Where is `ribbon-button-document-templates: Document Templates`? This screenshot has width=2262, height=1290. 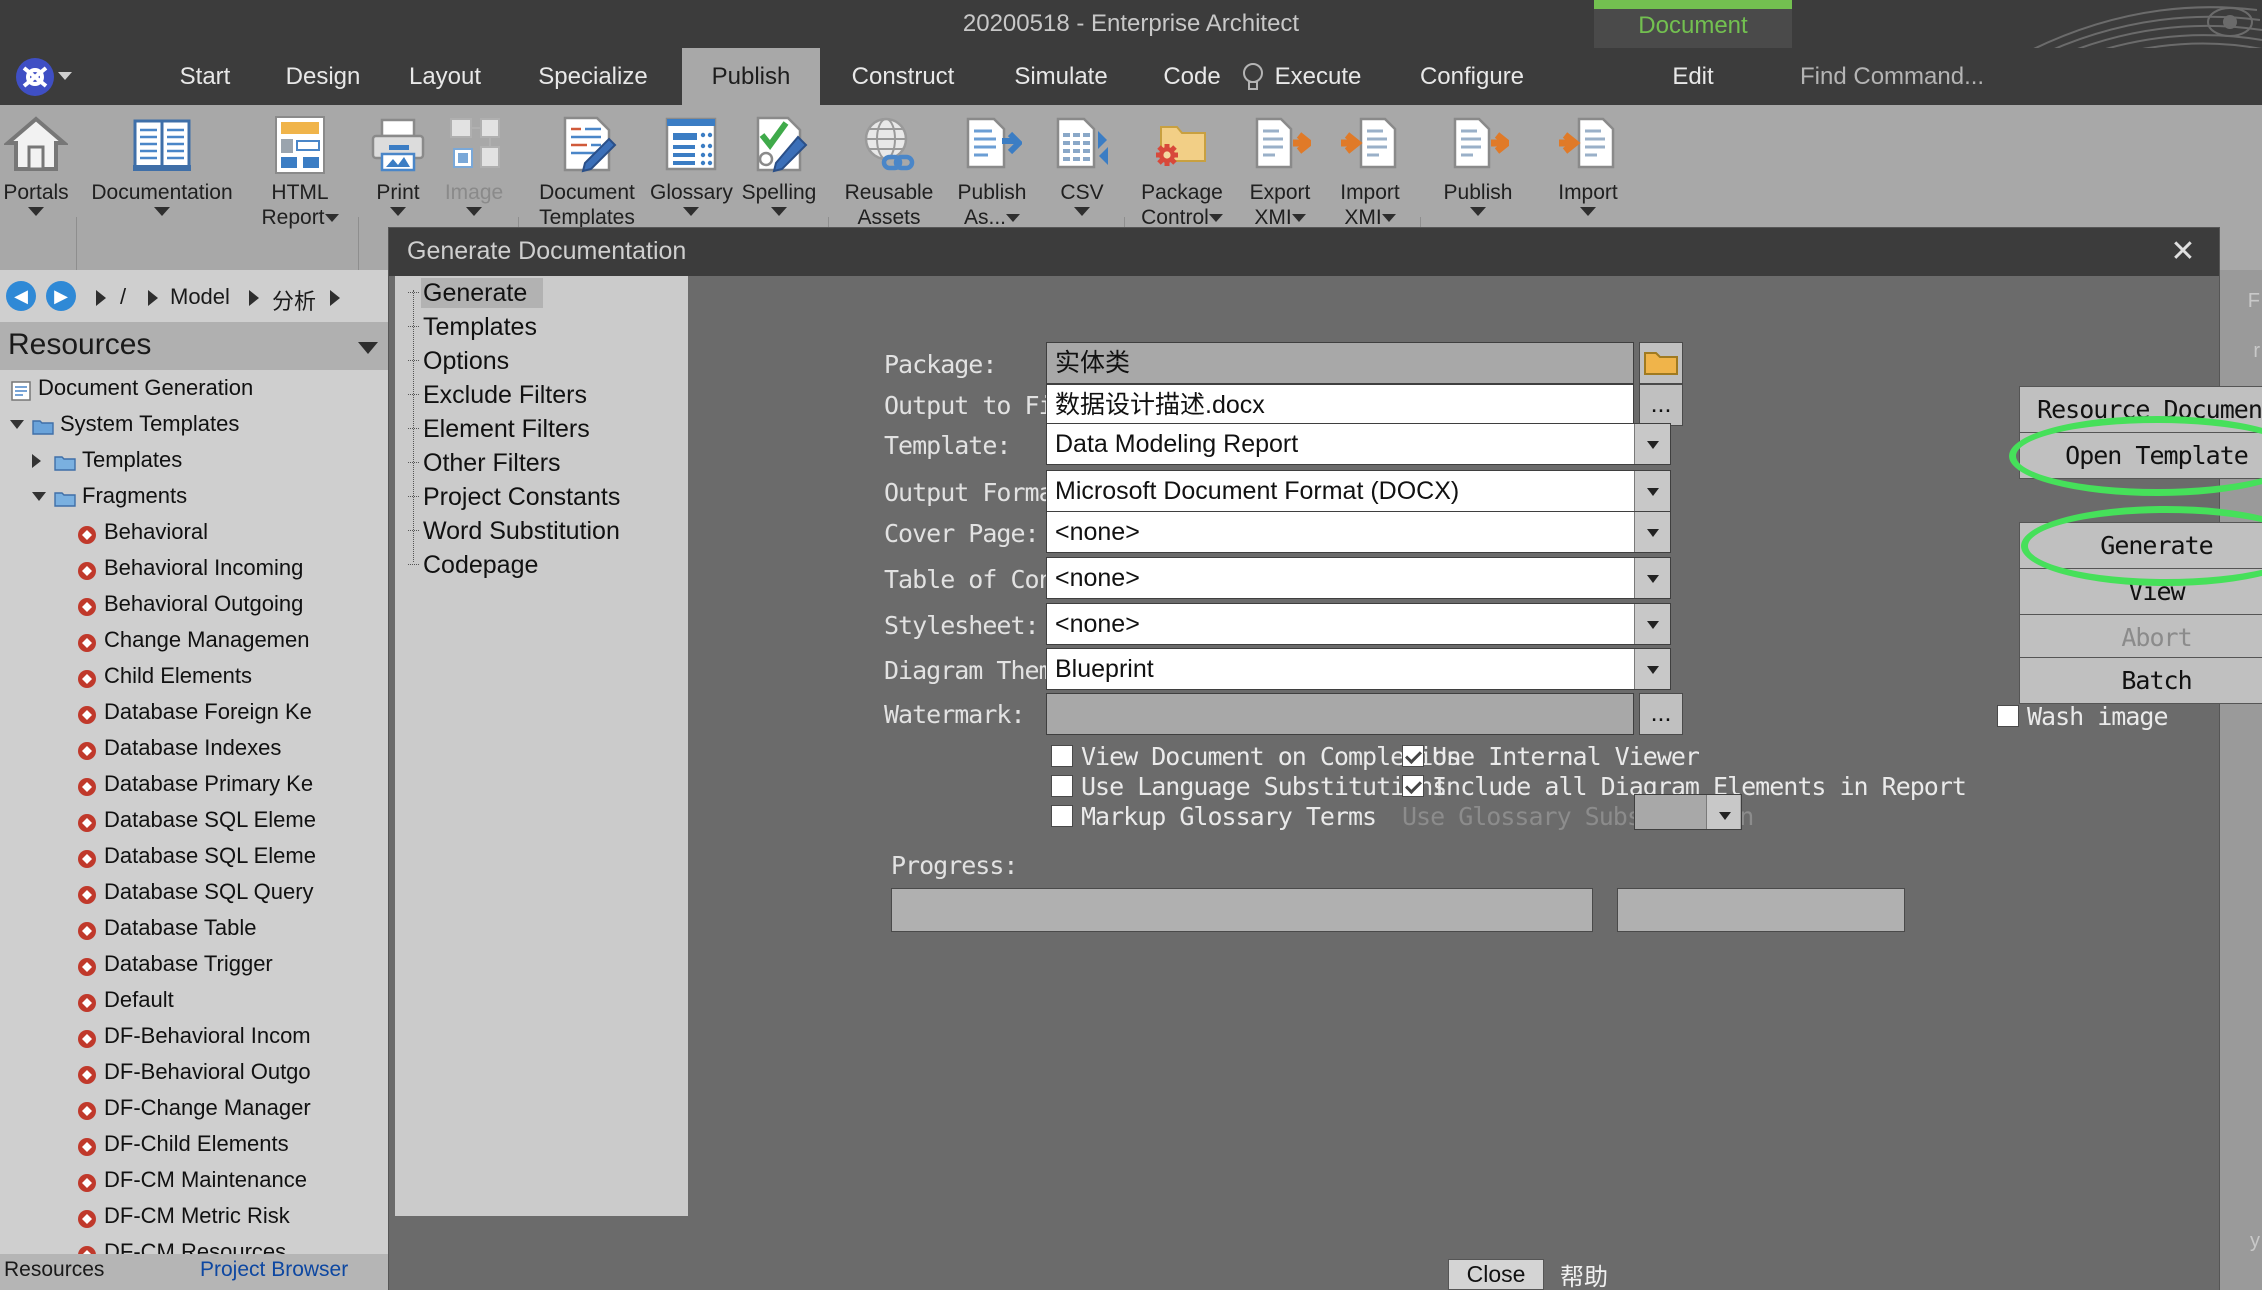 ribbon-button-document-templates: Document Templates is located at coordinates (587, 171).